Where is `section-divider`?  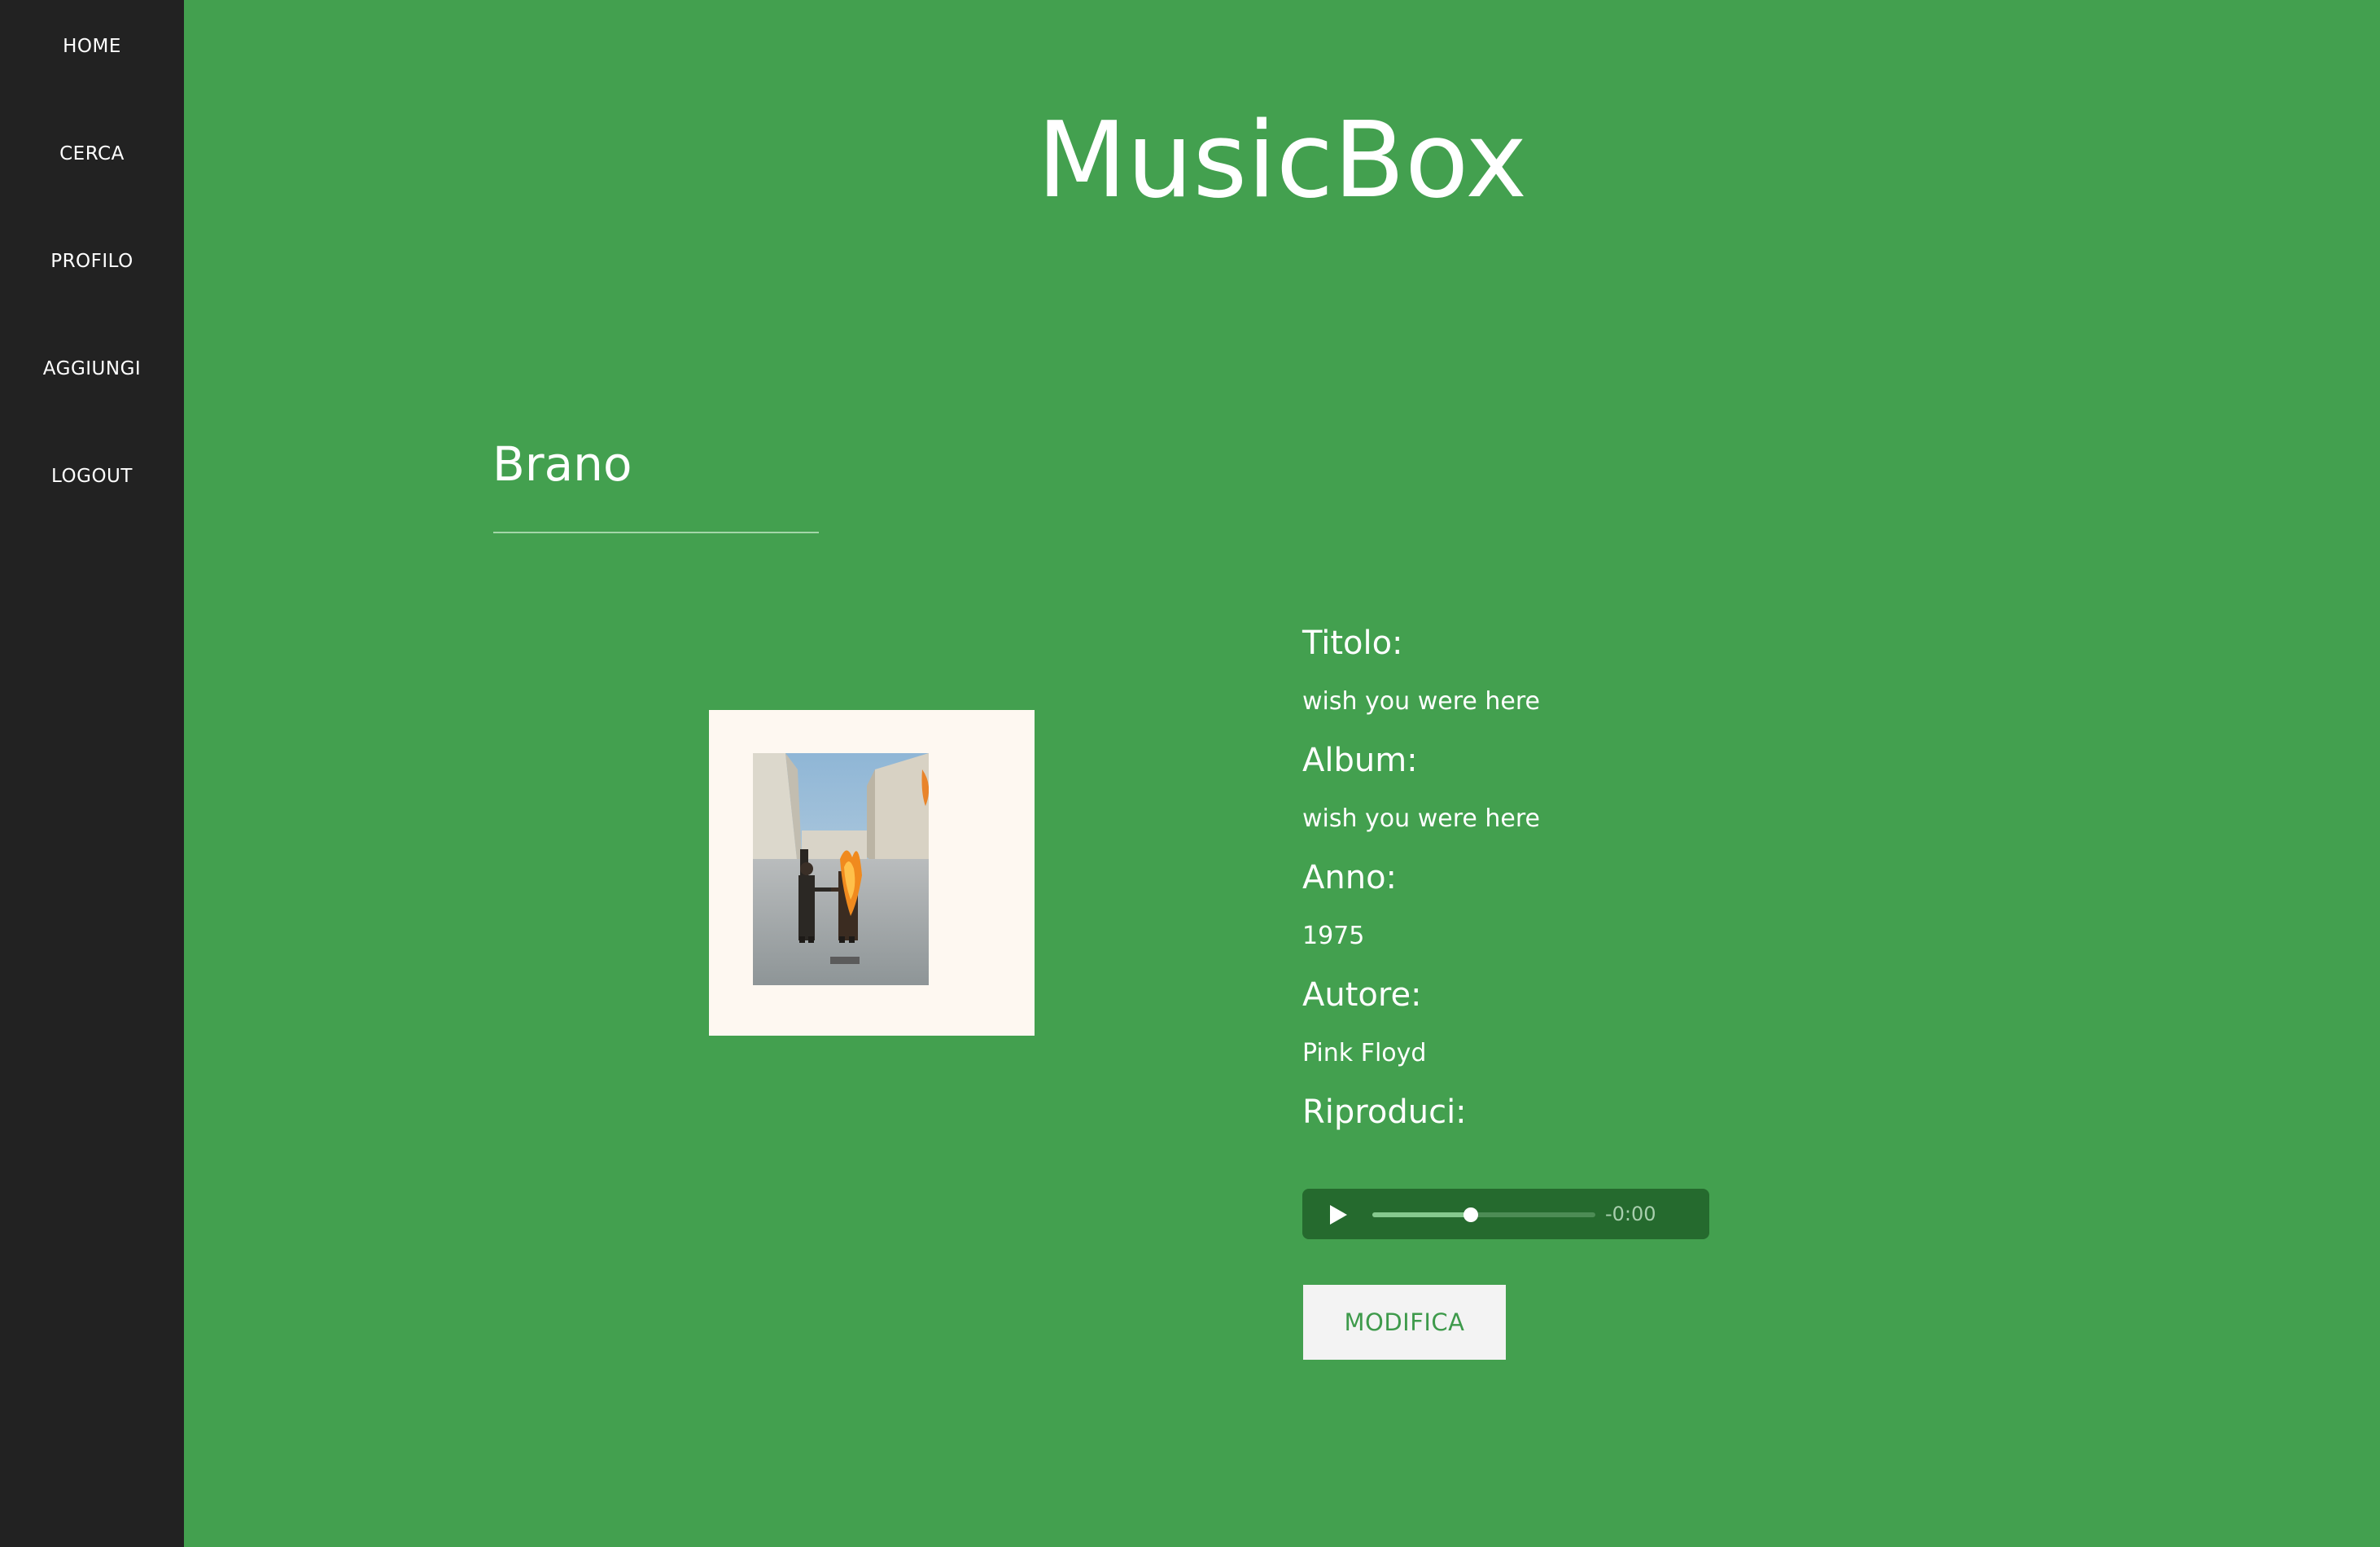
section-divider is located at coordinates (656, 532).